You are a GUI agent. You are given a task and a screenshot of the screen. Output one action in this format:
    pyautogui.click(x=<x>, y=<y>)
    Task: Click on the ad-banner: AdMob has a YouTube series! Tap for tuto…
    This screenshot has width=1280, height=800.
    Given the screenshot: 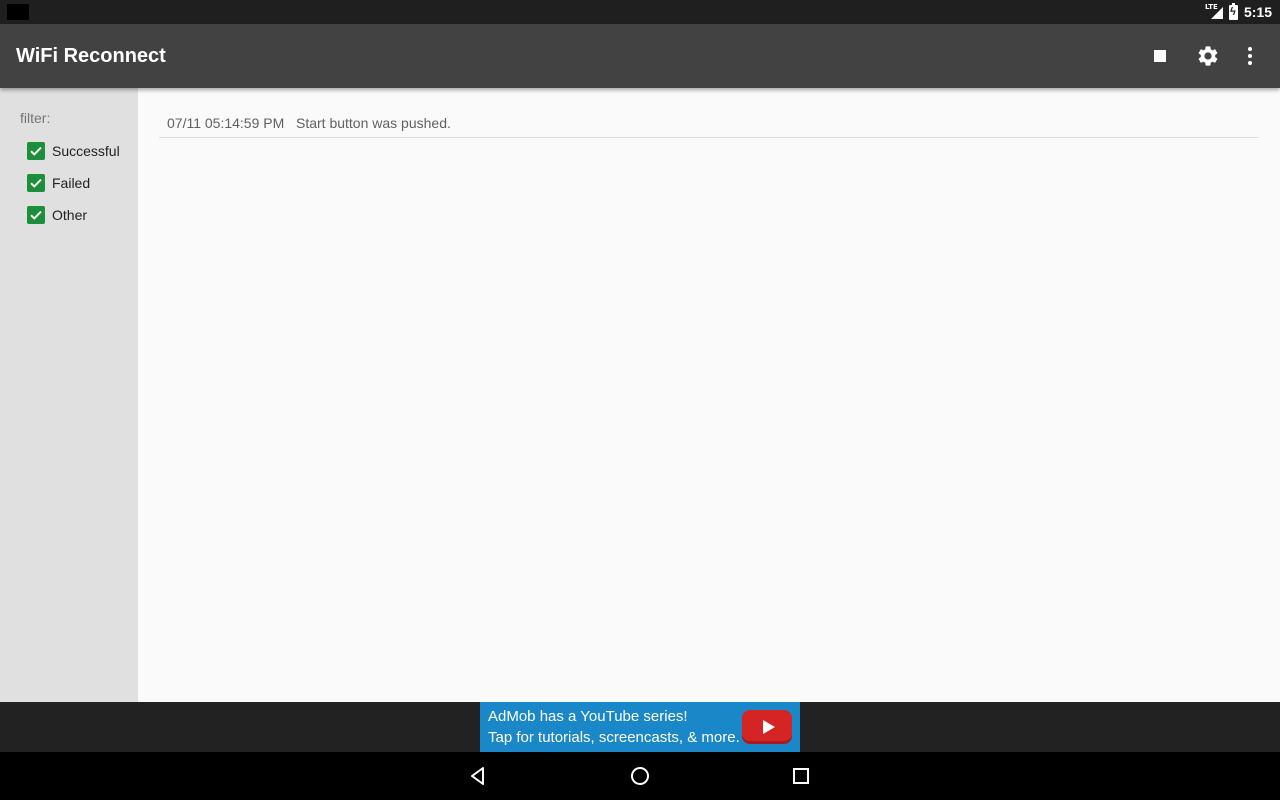 What is the action you would take?
    pyautogui.click(x=640, y=727)
    